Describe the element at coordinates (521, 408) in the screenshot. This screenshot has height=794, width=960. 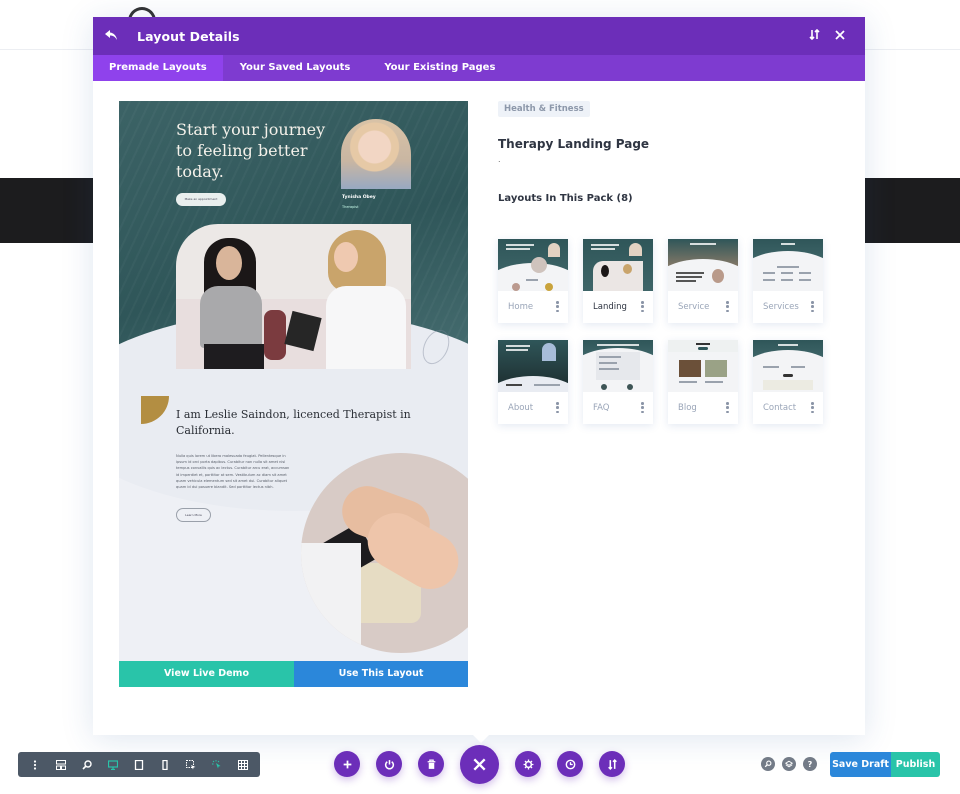
I see `layout-thumb-label: About` at that location.